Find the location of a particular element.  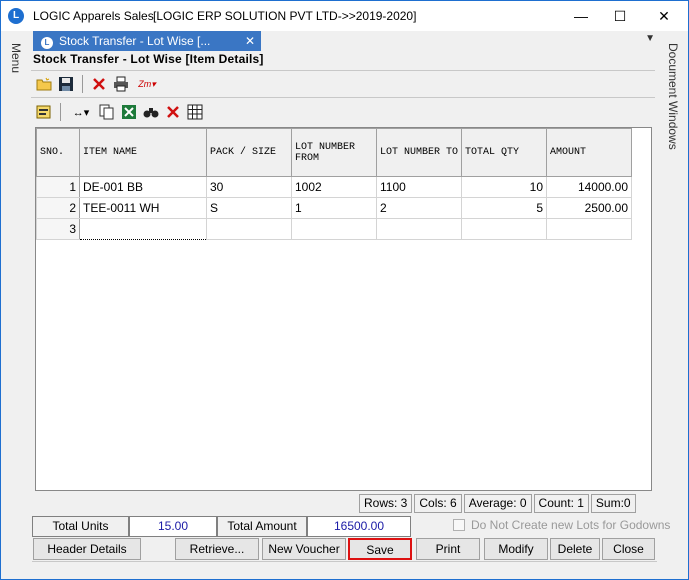

total-amount-value: 16500.00 is located at coordinates (359, 526).